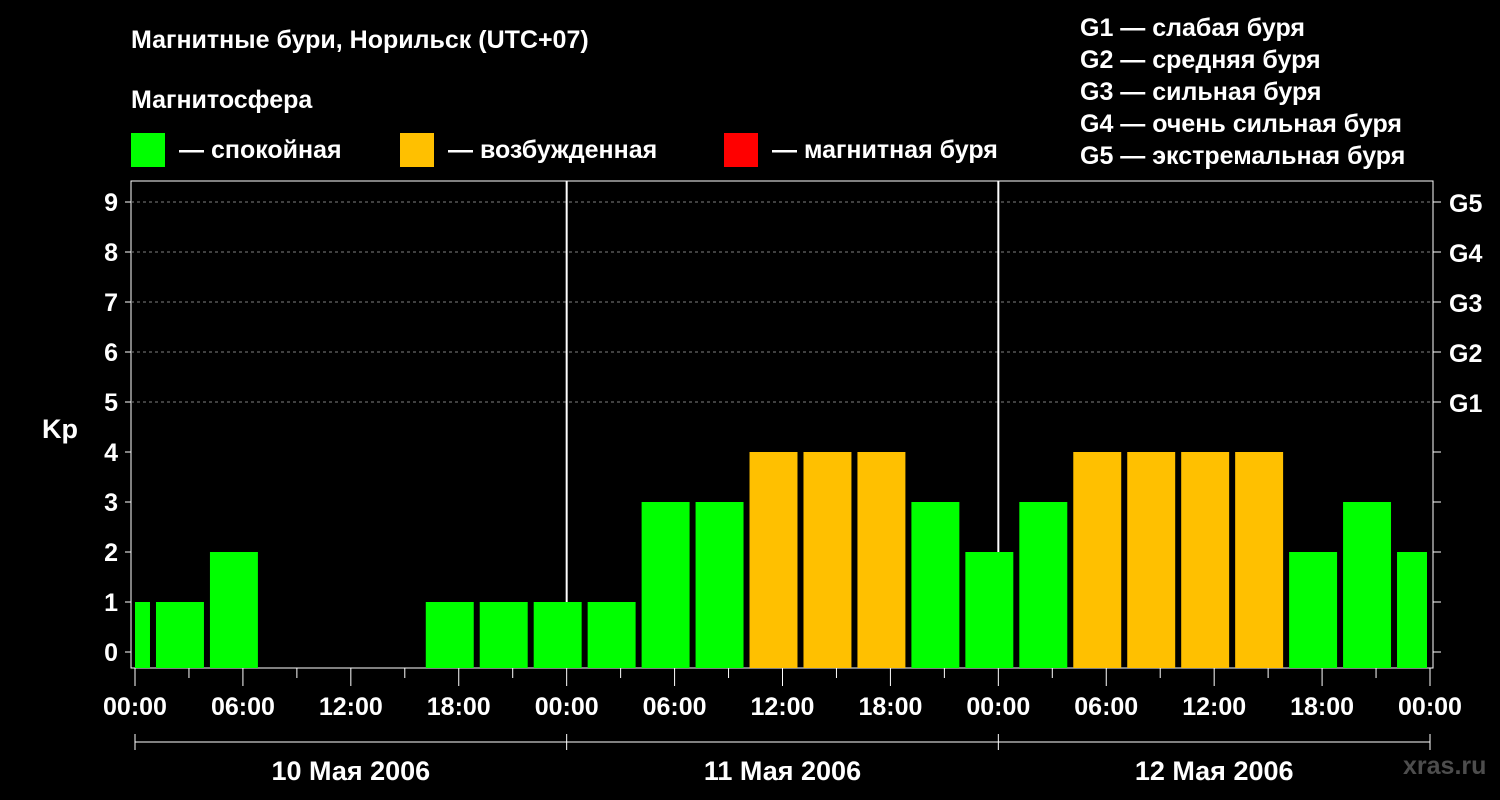  What do you see at coordinates (111, 253) in the screenshot?
I see `y-tick-label: 8` at bounding box center [111, 253].